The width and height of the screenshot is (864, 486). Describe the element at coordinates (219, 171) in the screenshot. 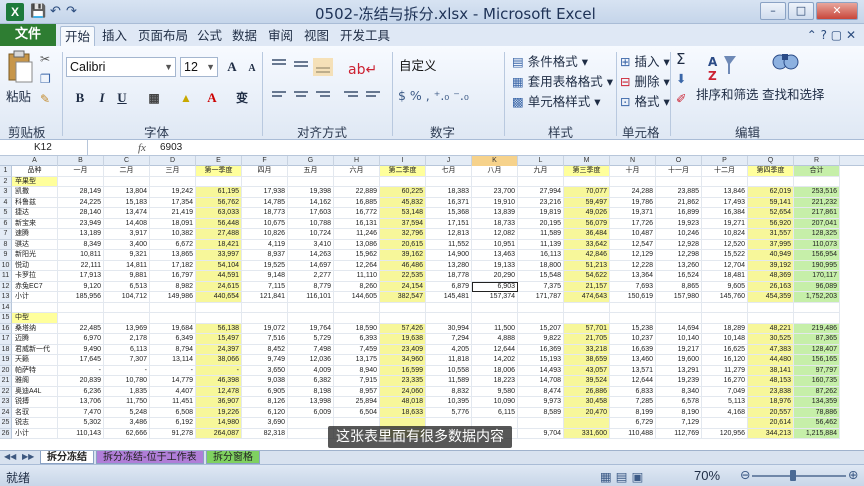

I see `grid-cell: 第一季度` at that location.